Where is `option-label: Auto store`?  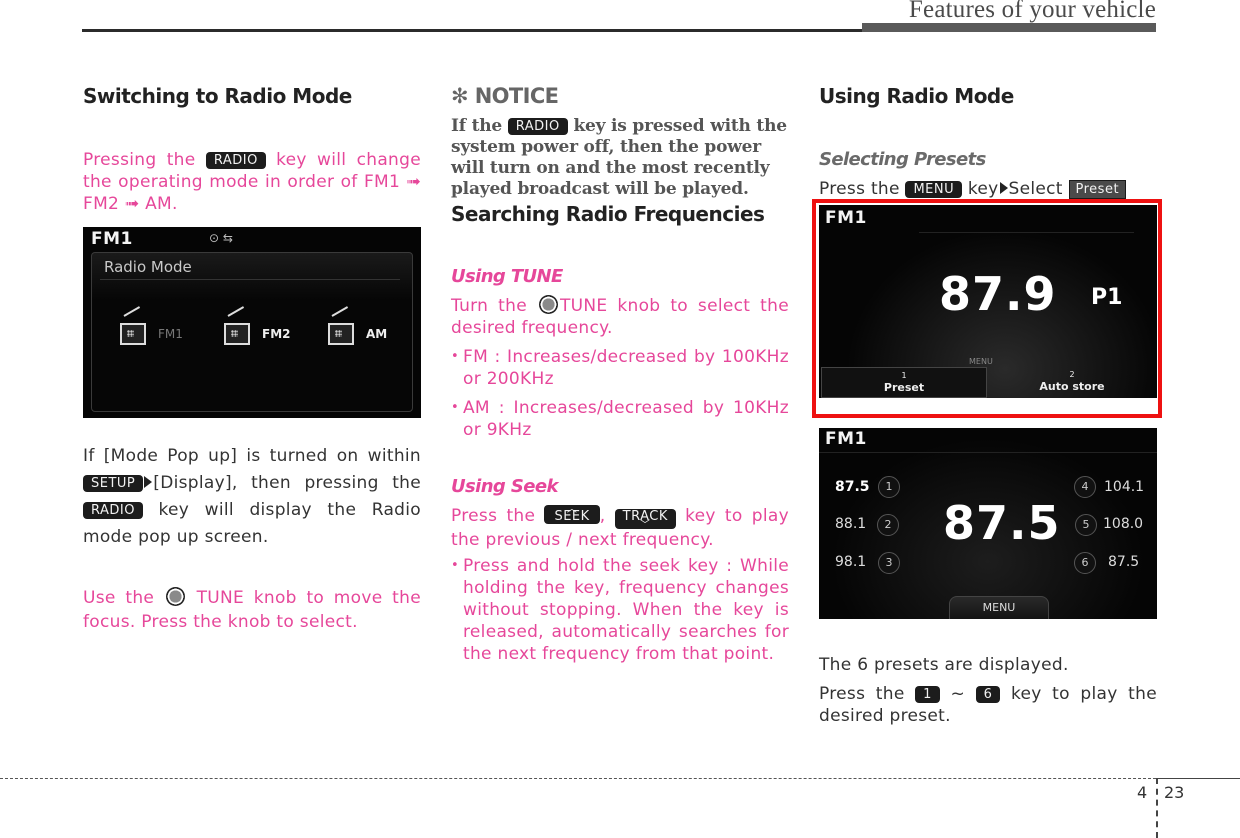
option-label: Auto store is located at coordinates (1072, 386).